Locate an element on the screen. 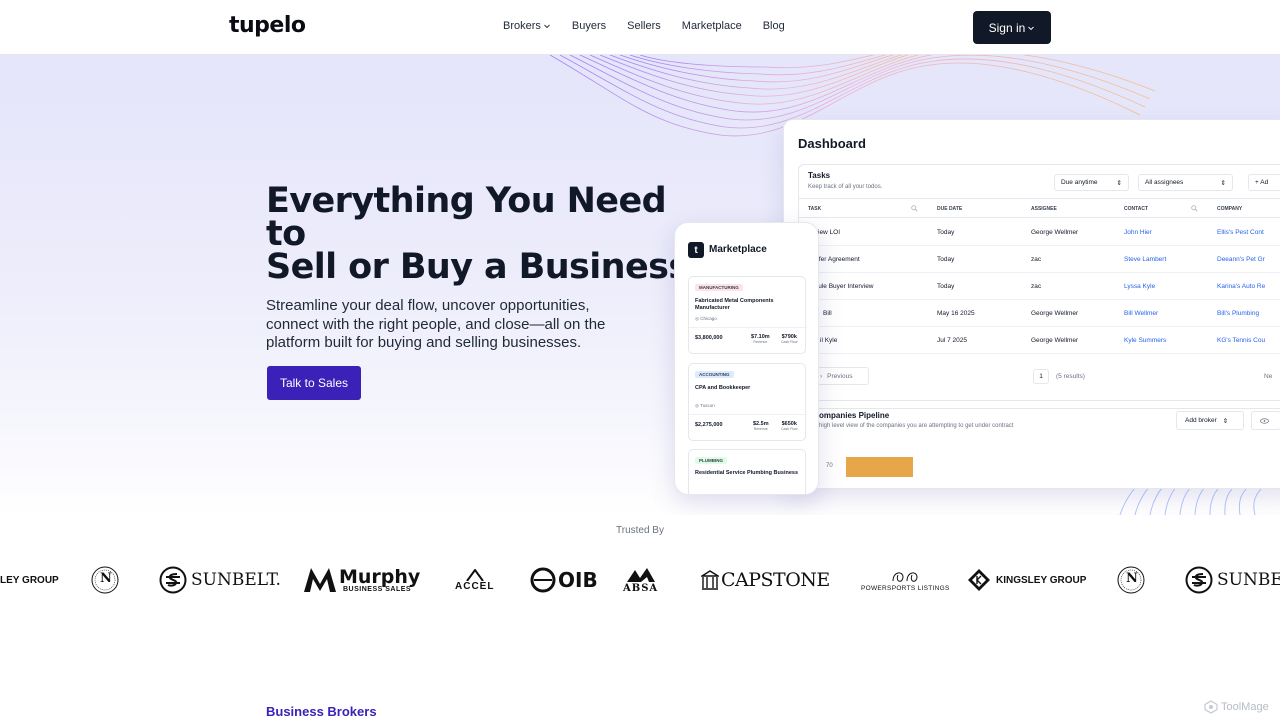 The height and width of the screenshot is (720, 1280). listing-title: Fabricated Metal Components Manufacturer is located at coordinates (734, 304).